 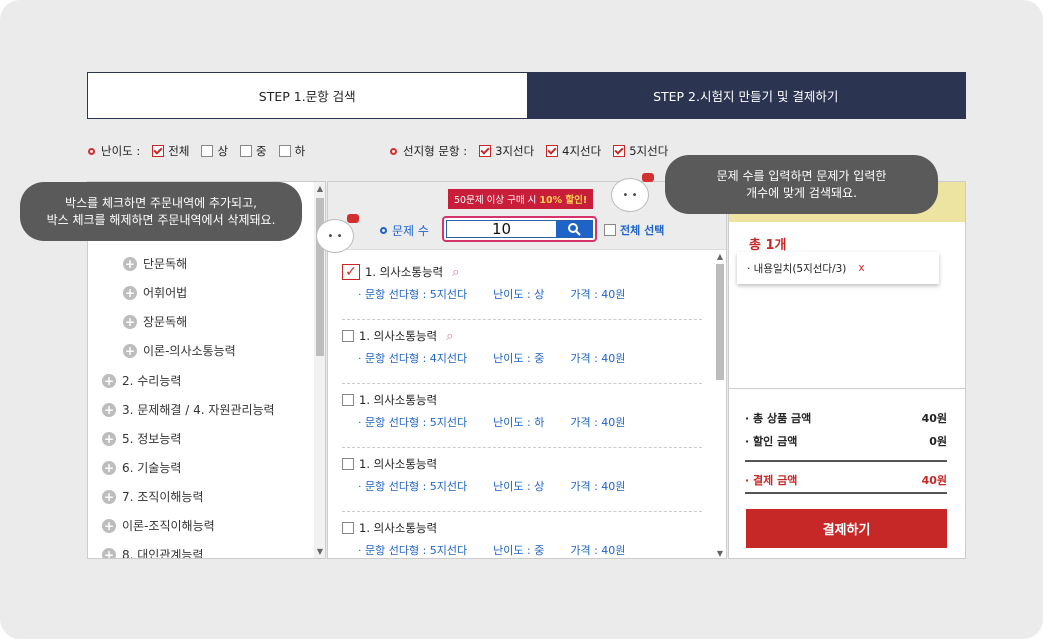 I want to click on select-all-checkbox: 전체 선택, so click(x=634, y=230).